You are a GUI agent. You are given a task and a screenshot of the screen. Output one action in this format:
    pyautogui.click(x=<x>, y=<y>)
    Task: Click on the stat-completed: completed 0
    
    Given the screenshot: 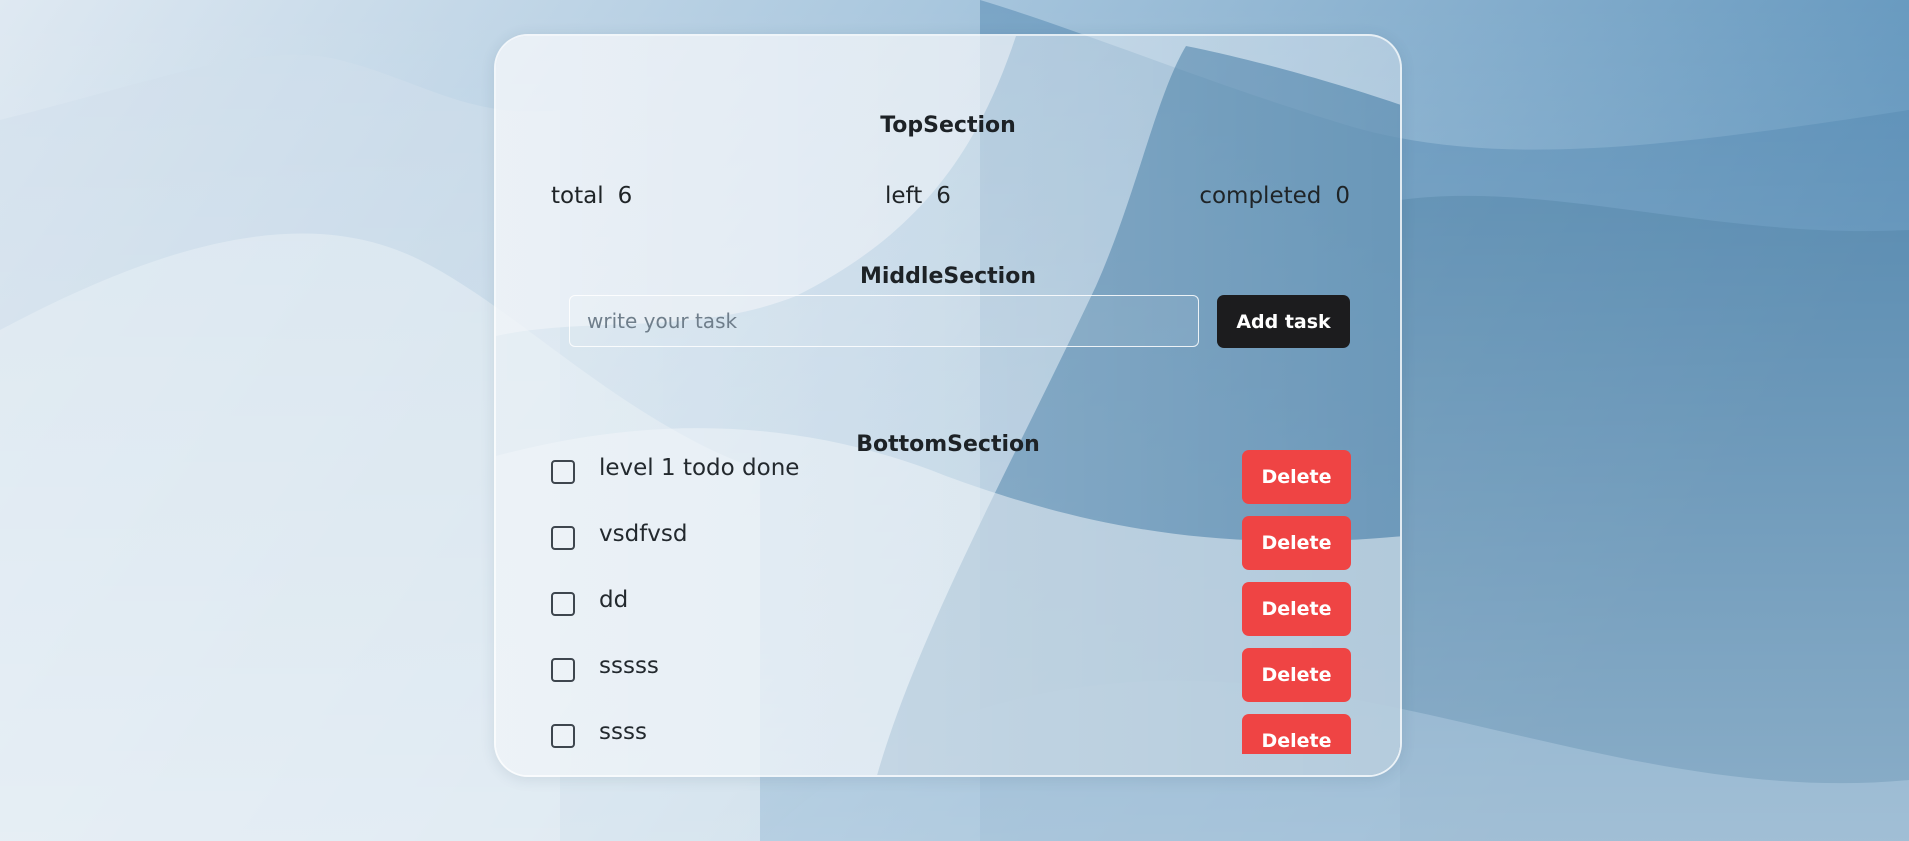 What is the action you would take?
    pyautogui.click(x=1274, y=196)
    